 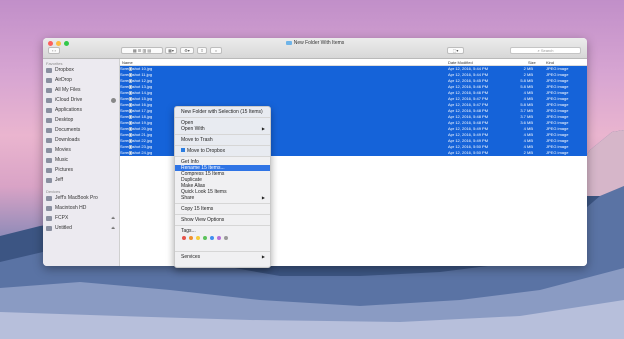 What do you see at coordinates (222, 112) in the screenshot?
I see `menu-new-folder: New Folder with Selection (15 Items)` at bounding box center [222, 112].